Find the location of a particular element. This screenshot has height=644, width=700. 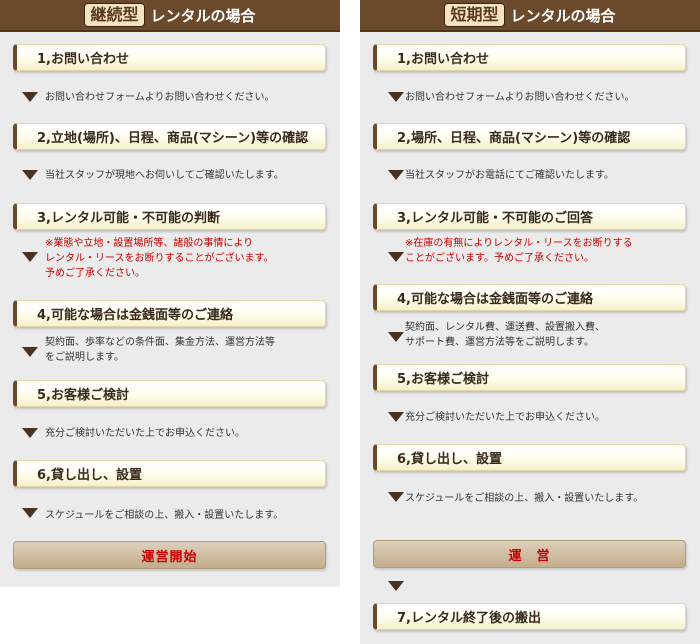

step-title: 3,レンタル可能・不可能の判断 is located at coordinates (128, 218).